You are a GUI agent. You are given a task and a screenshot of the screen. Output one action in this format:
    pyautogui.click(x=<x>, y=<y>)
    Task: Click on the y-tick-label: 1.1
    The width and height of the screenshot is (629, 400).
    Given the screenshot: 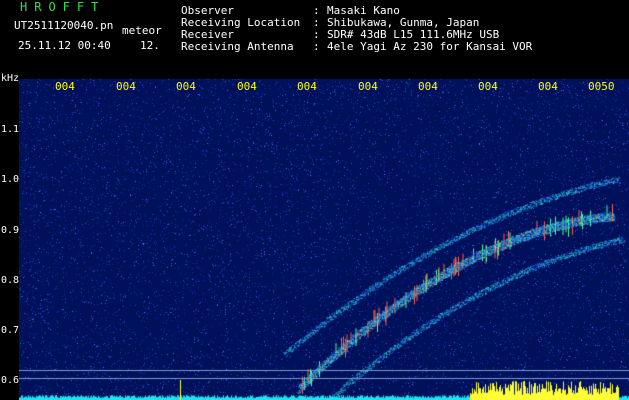 What is the action you would take?
    pyautogui.click(x=10, y=129)
    